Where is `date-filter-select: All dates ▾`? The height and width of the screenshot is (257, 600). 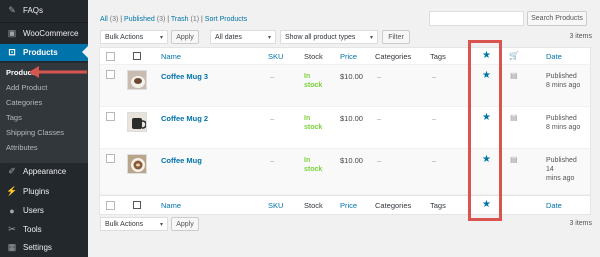
date-filter-select: All dates ▾ is located at coordinates (243, 37).